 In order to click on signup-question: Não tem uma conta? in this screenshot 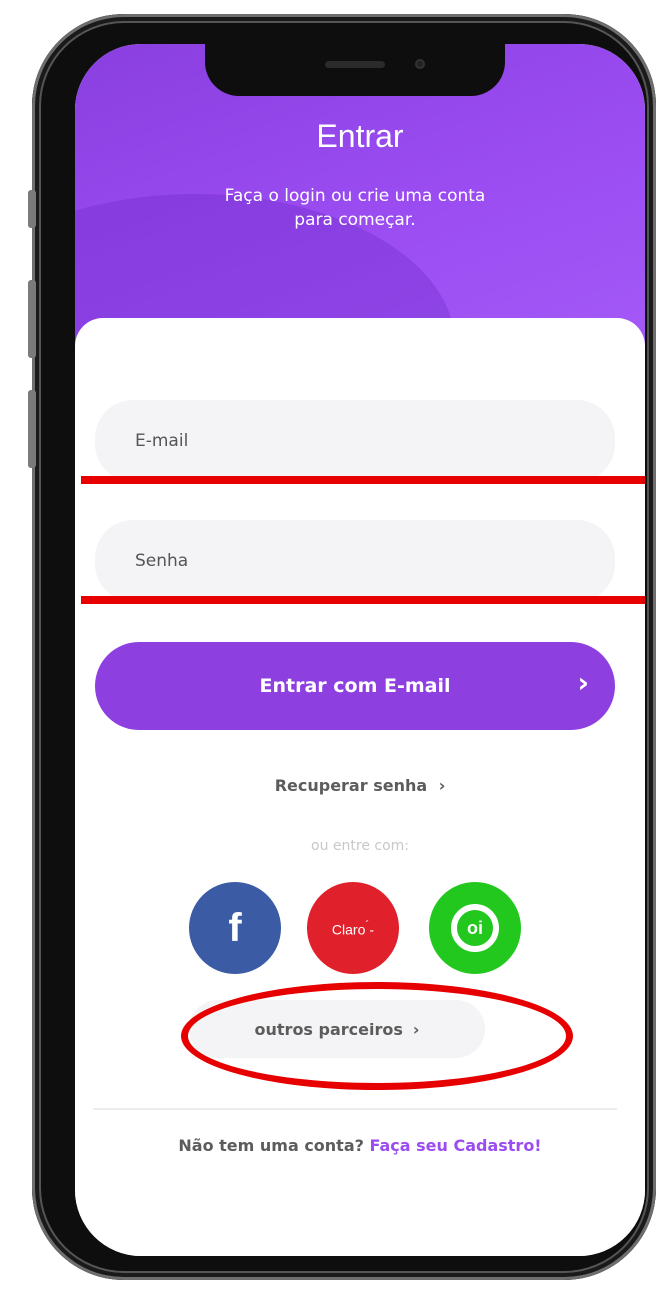, I will do `click(271, 1145)`.